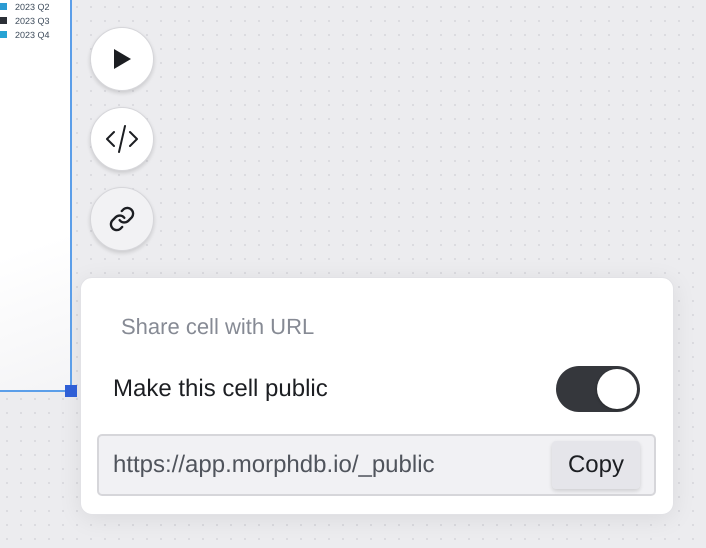 The width and height of the screenshot is (706, 548). What do you see at coordinates (32, 7) in the screenshot?
I see `legend-label: 2023 Q2` at bounding box center [32, 7].